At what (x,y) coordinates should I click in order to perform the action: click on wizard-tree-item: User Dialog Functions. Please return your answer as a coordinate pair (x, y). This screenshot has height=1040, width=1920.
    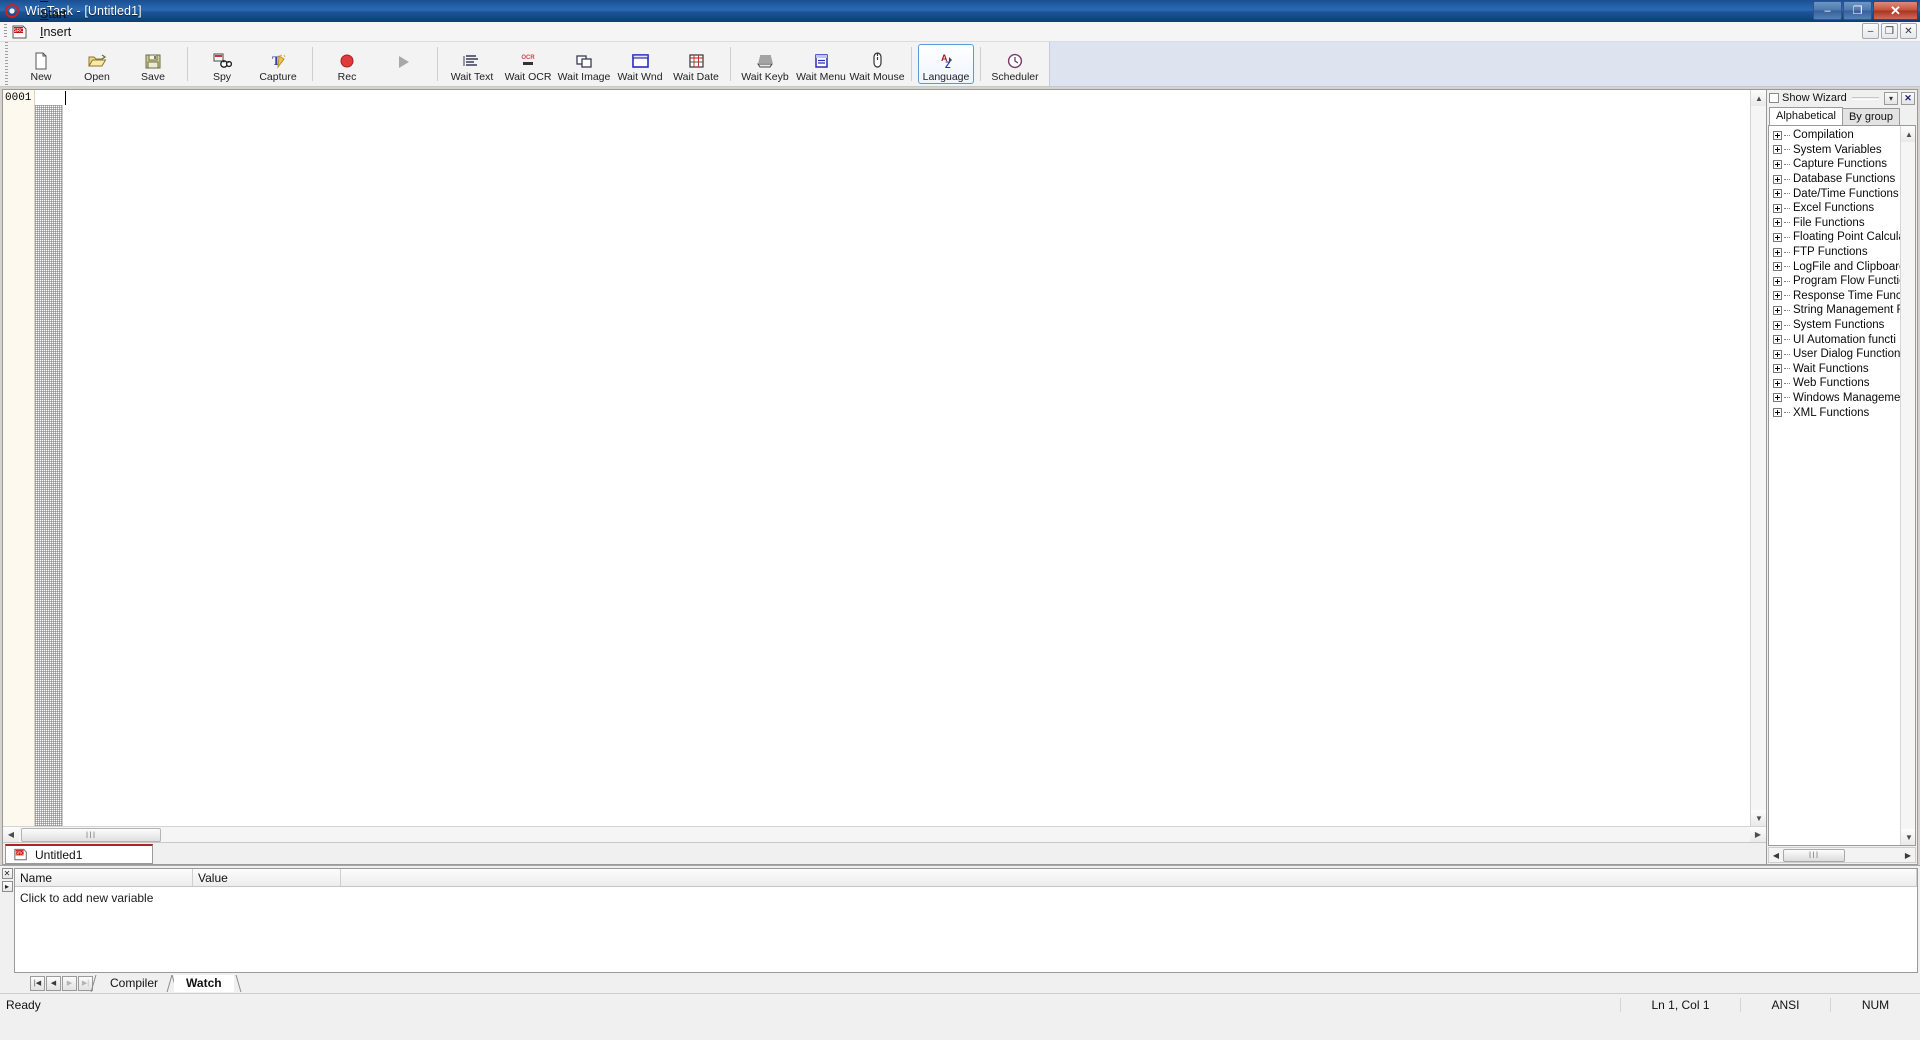
    Looking at the image, I should click on (1834, 354).